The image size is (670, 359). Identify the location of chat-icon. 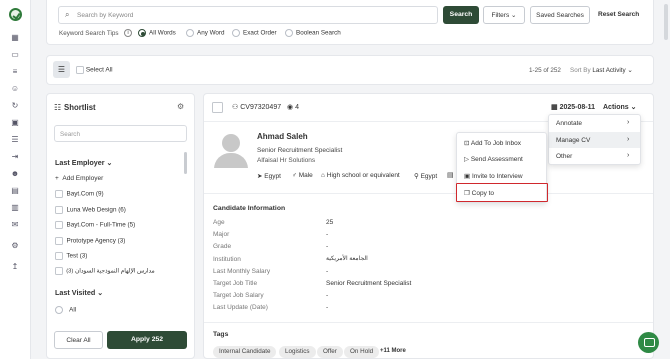
(648, 342).